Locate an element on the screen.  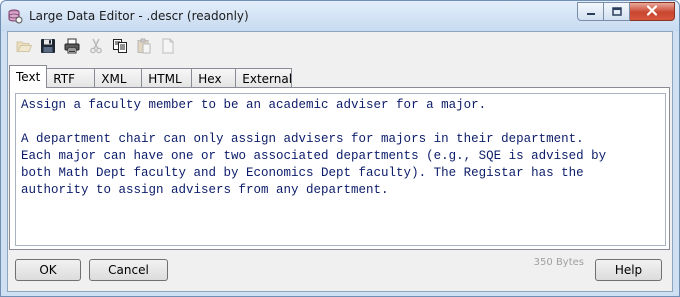
print-button is located at coordinates (72, 47).